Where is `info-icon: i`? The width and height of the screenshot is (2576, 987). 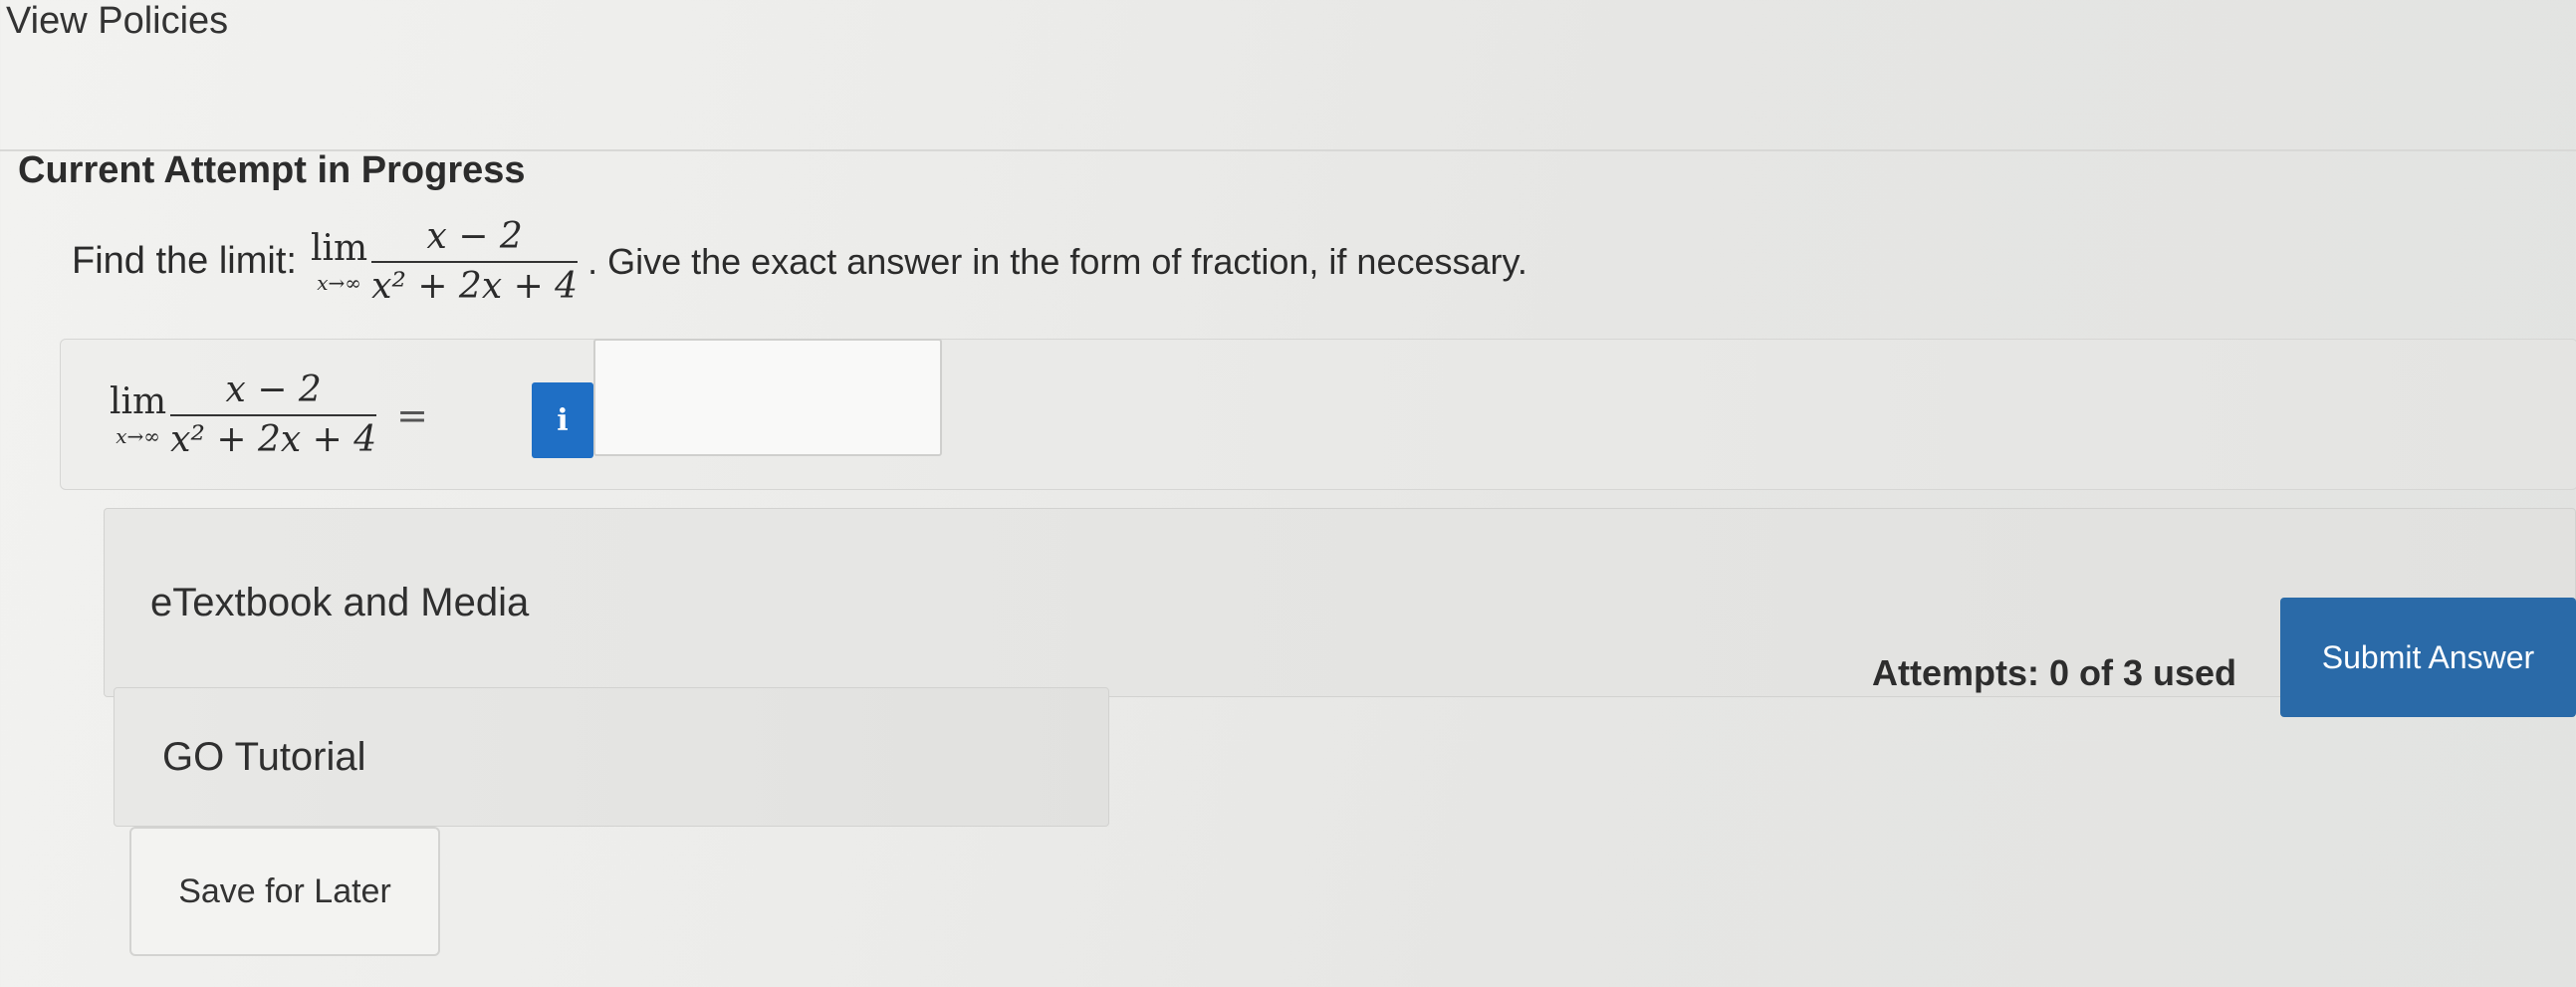 info-icon: i is located at coordinates (562, 420).